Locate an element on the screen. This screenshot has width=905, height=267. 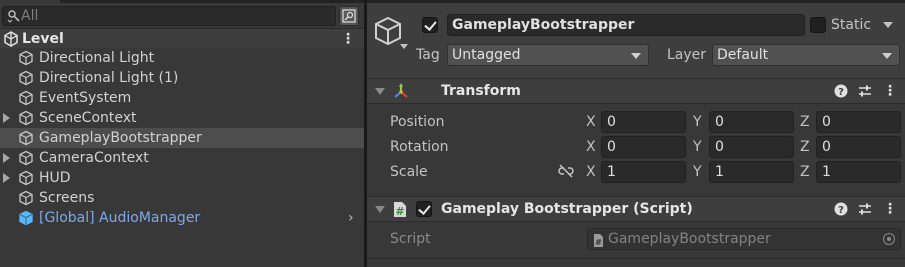
hierarchy-item-label: SceneContext is located at coordinates (88, 118).